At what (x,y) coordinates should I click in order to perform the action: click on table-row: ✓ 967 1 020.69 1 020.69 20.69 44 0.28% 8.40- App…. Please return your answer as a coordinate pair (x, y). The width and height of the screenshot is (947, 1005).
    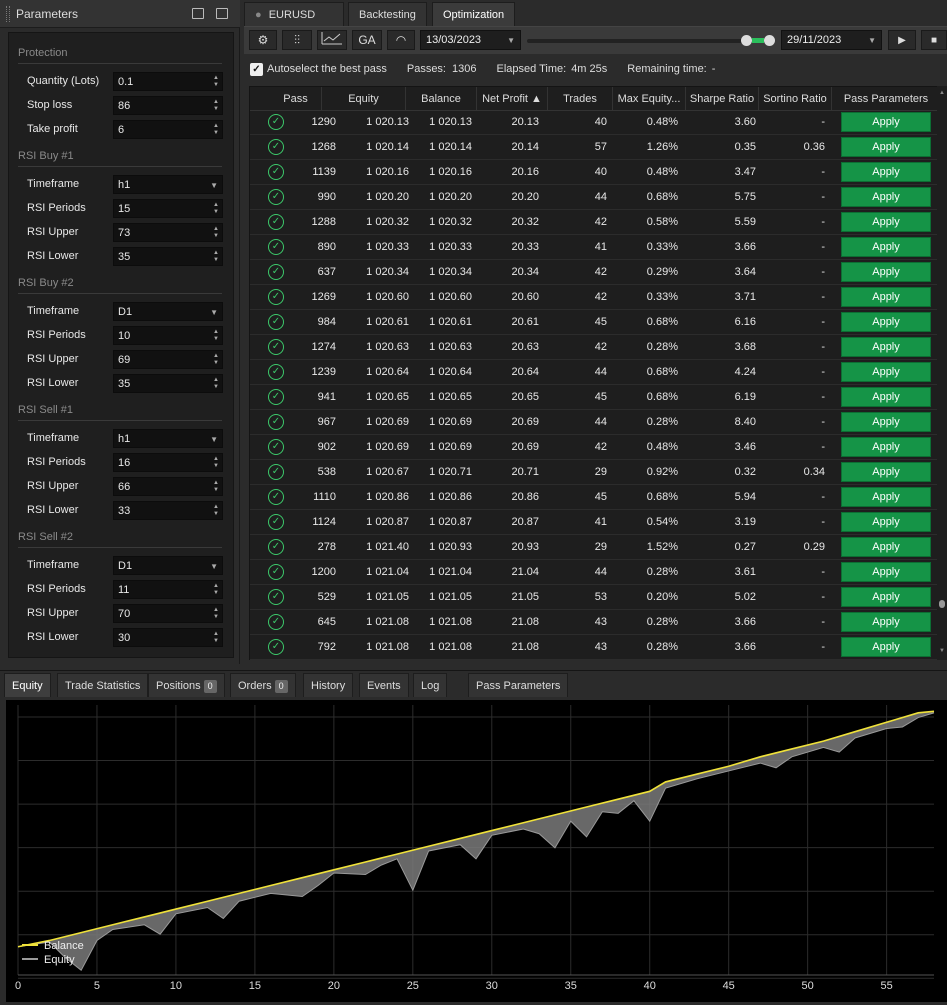
    Looking at the image, I should click on (595, 422).